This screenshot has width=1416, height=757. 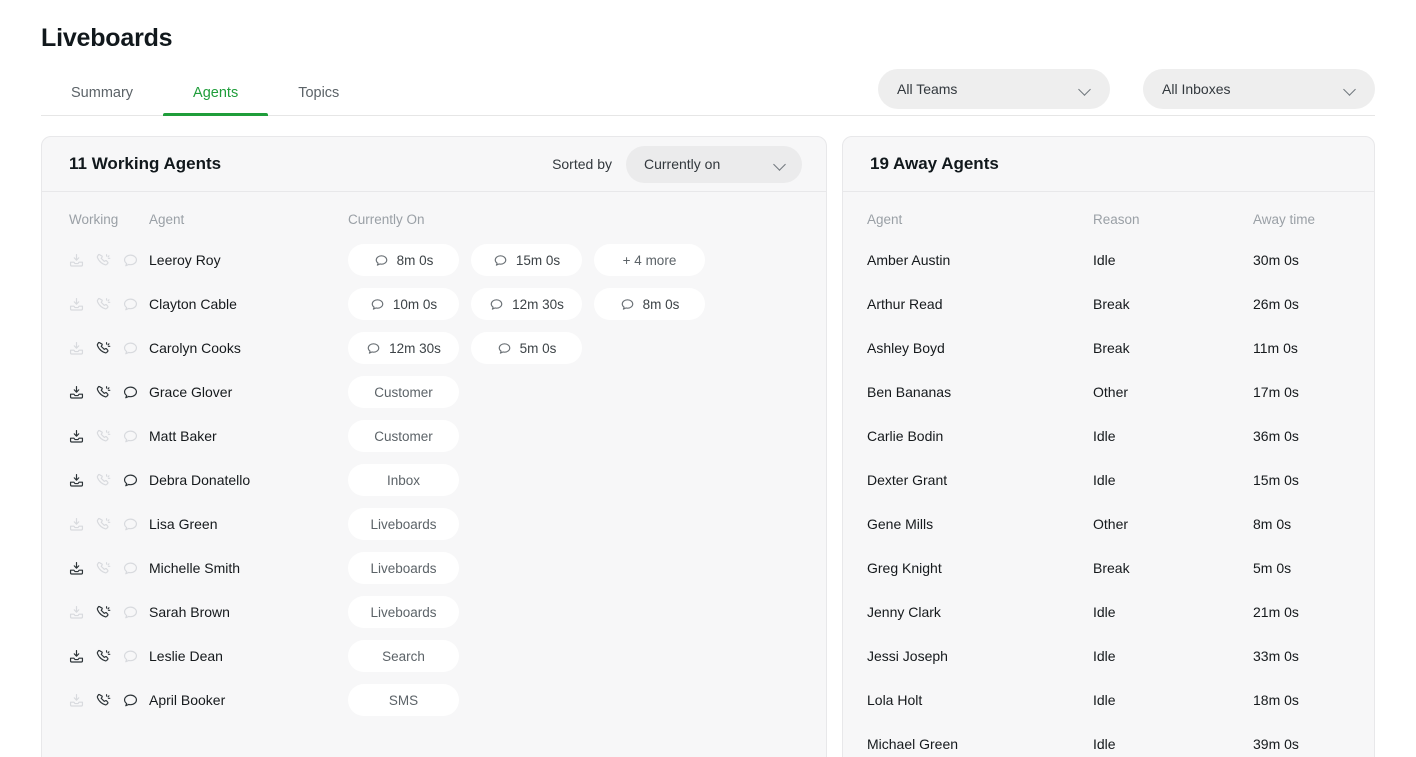 I want to click on activity-chip: Inbox, so click(x=403, y=480).